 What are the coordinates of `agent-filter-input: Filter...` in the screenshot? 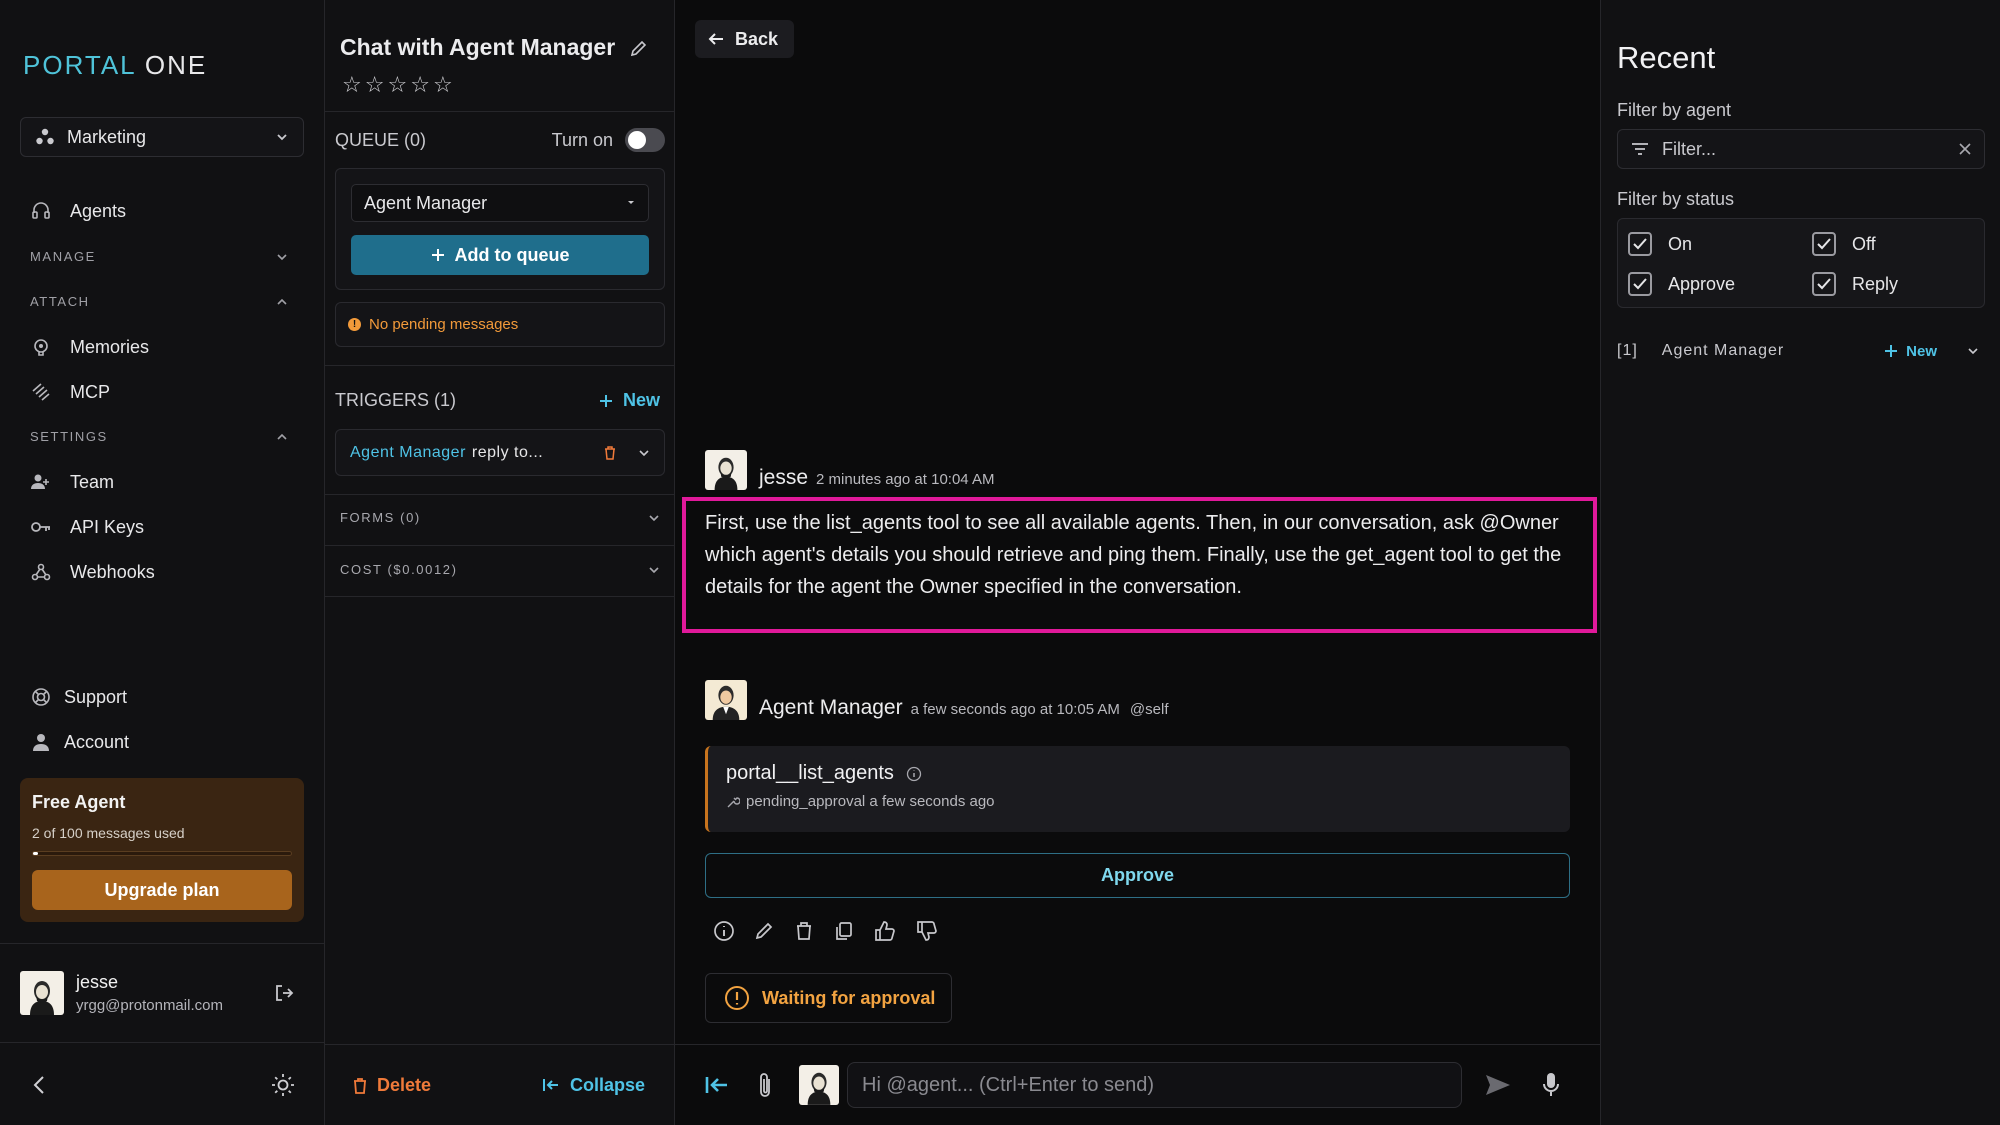 It's located at (1801, 149).